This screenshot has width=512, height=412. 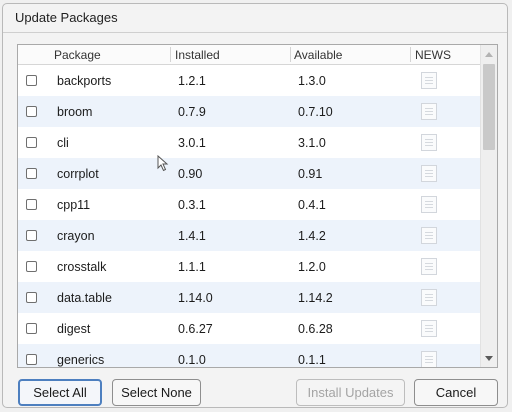 What do you see at coordinates (488, 206) in the screenshot?
I see `vertical-scrollbar` at bounding box center [488, 206].